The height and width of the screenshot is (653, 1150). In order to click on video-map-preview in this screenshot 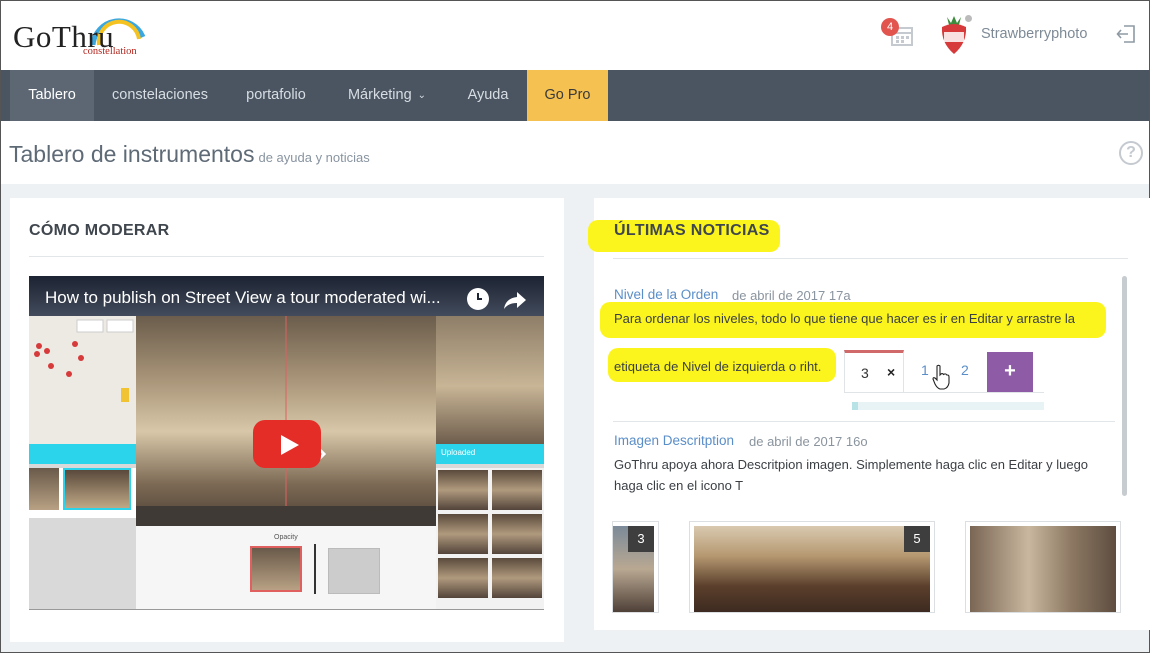, I will do `click(82, 380)`.